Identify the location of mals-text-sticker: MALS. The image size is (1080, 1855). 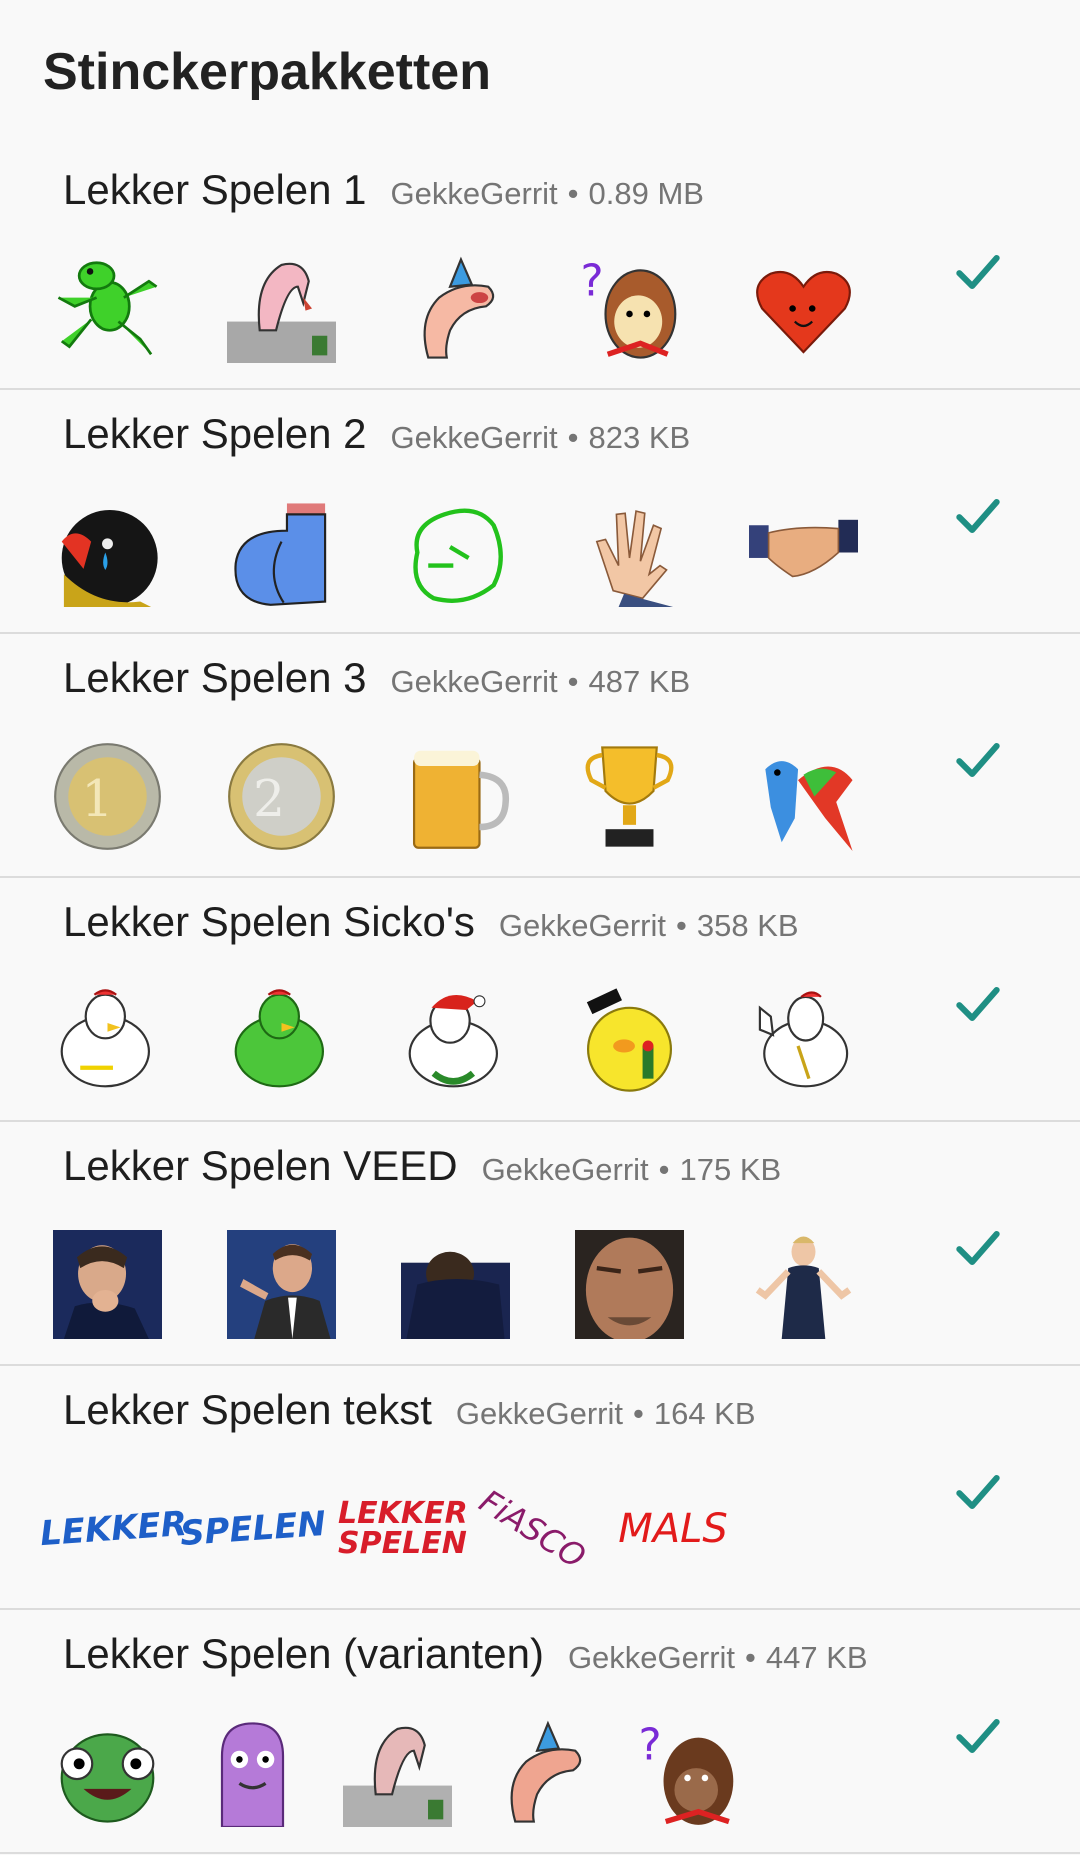
(673, 1528).